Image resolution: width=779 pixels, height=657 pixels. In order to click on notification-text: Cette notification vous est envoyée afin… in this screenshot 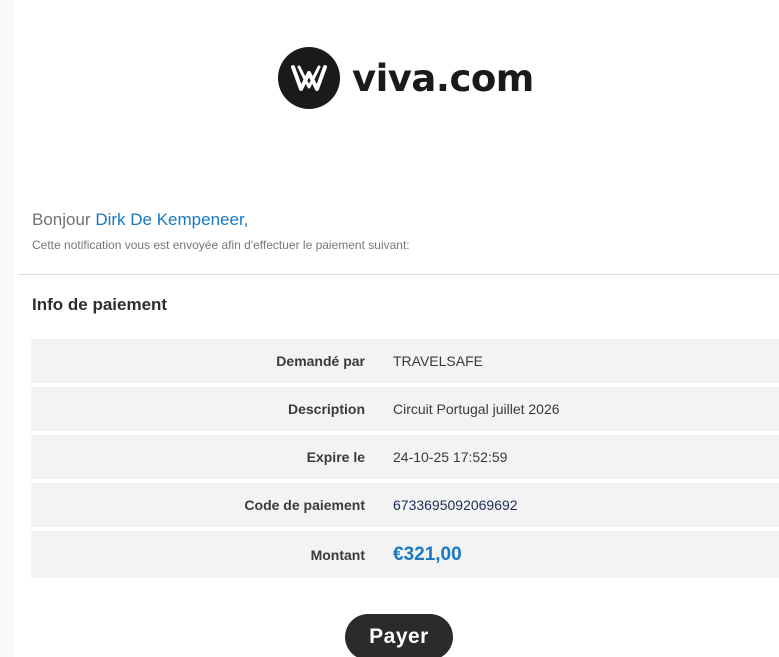, I will do `click(221, 245)`.